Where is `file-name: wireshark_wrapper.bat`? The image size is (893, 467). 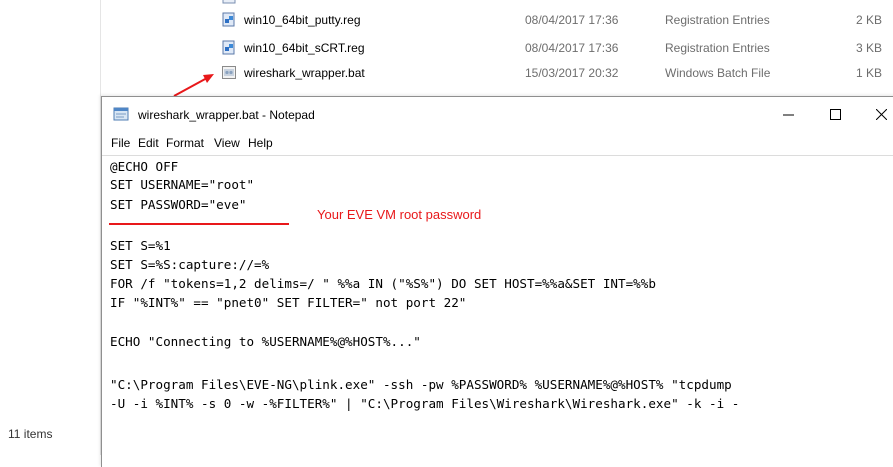
file-name: wireshark_wrapper.bat is located at coordinates (304, 73).